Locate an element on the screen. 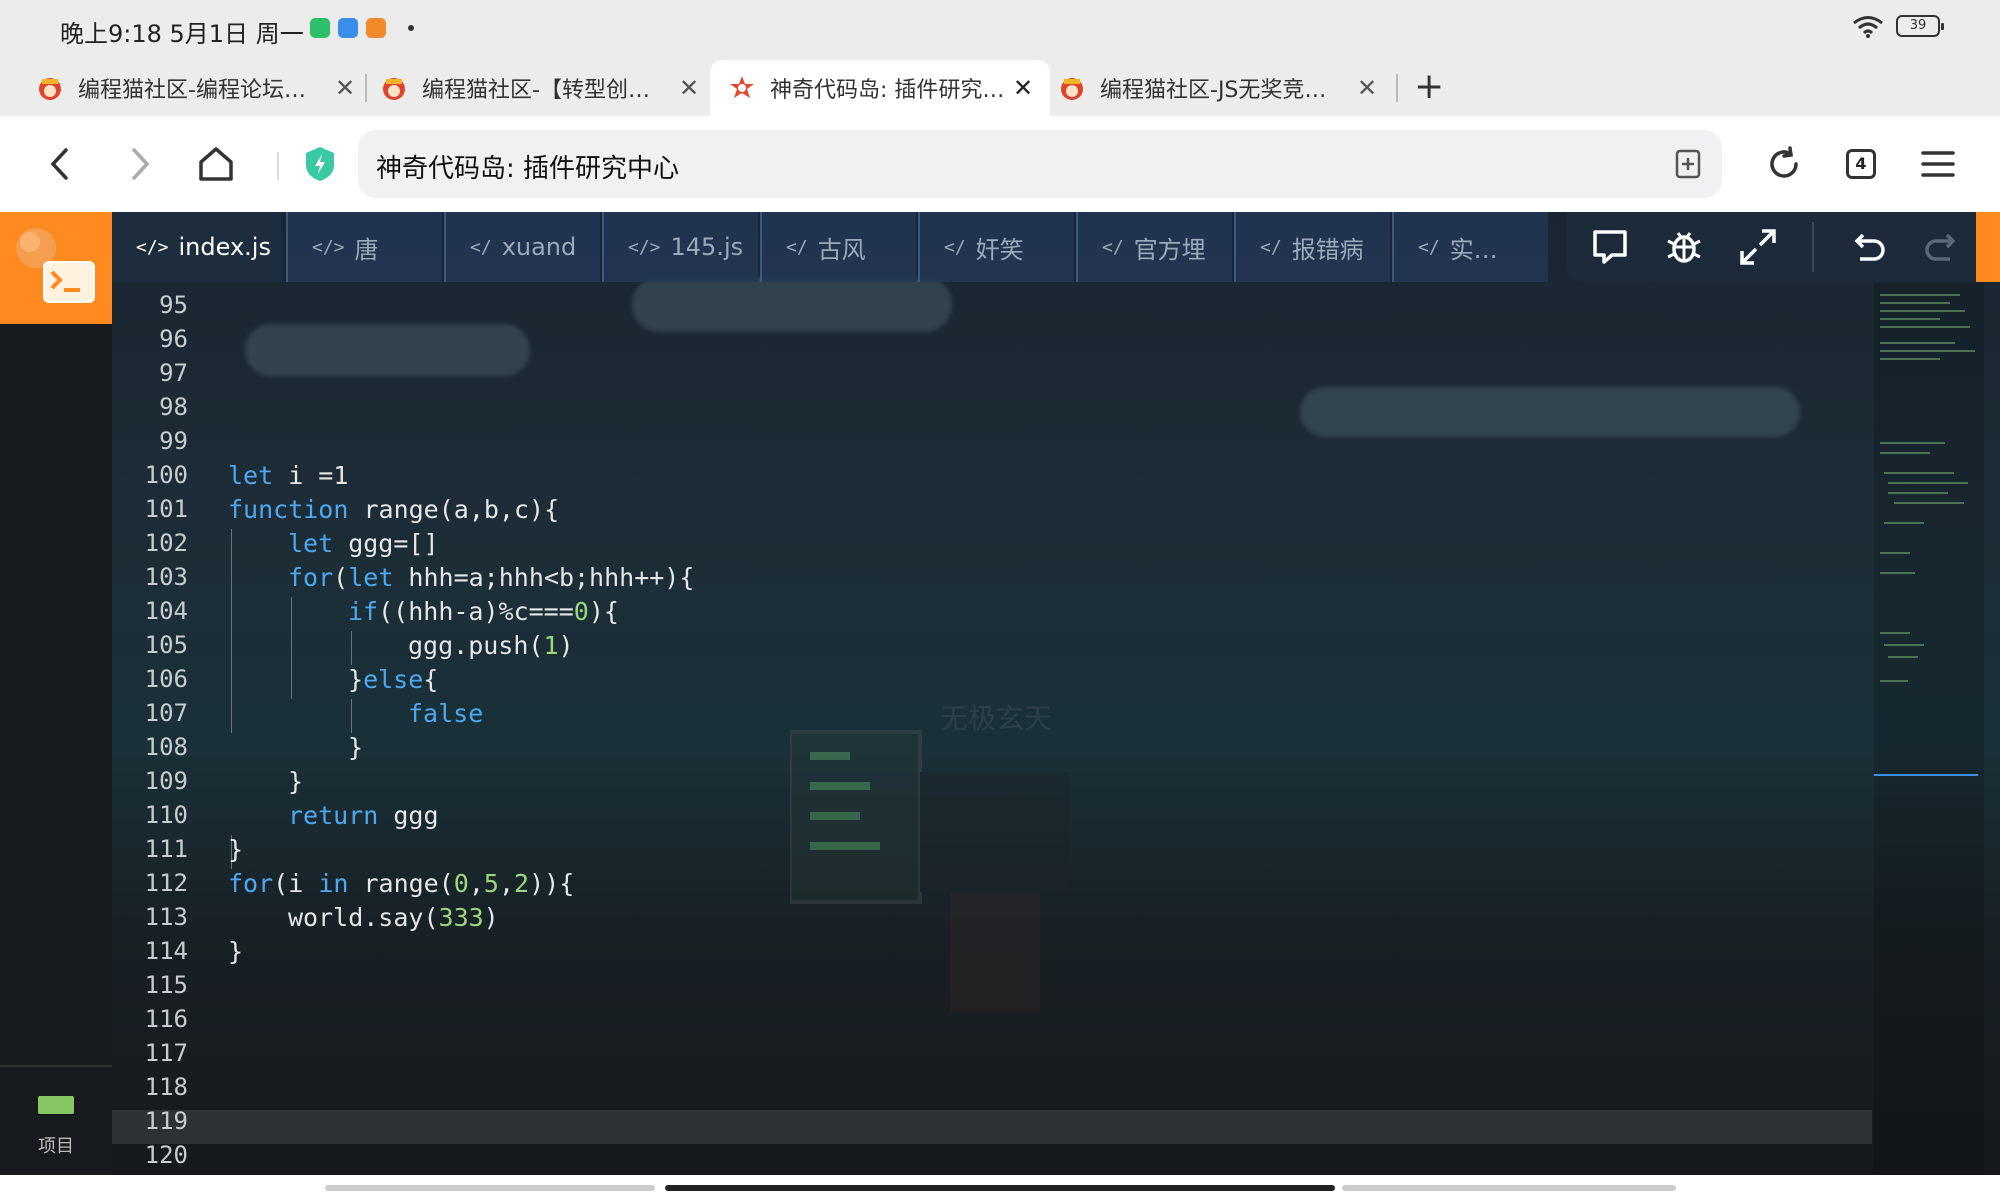 The height and width of the screenshot is (1200, 2000). line-number: 102 is located at coordinates (166, 543).